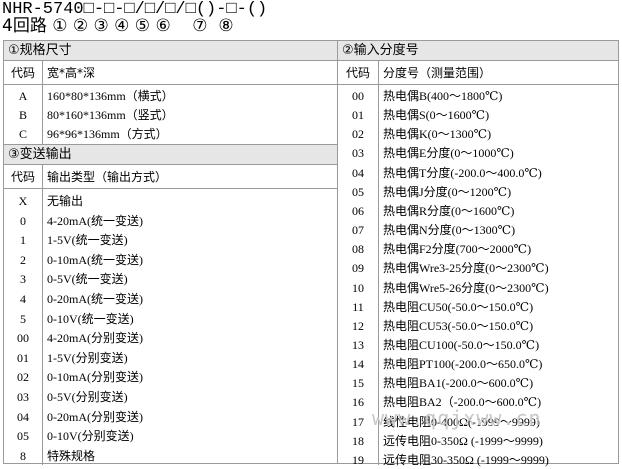  I want to click on table-row: 05 0-10V(分别变送), so click(170, 436).